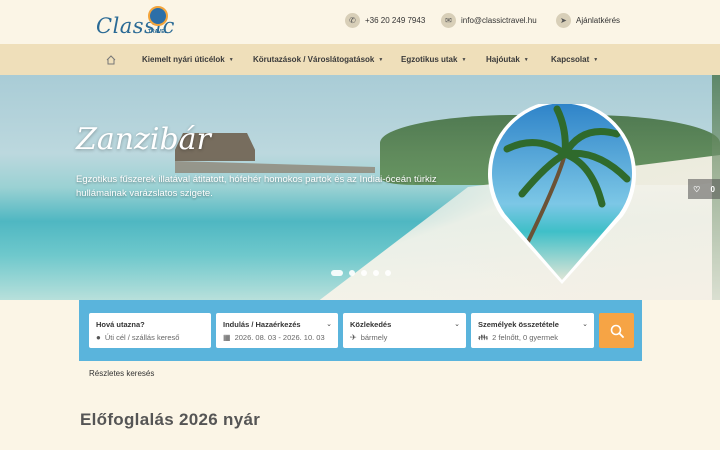  What do you see at coordinates (525, 337) in the screenshot?
I see `travelers-value: 2 felnőtt, 0 gyermek` at bounding box center [525, 337].